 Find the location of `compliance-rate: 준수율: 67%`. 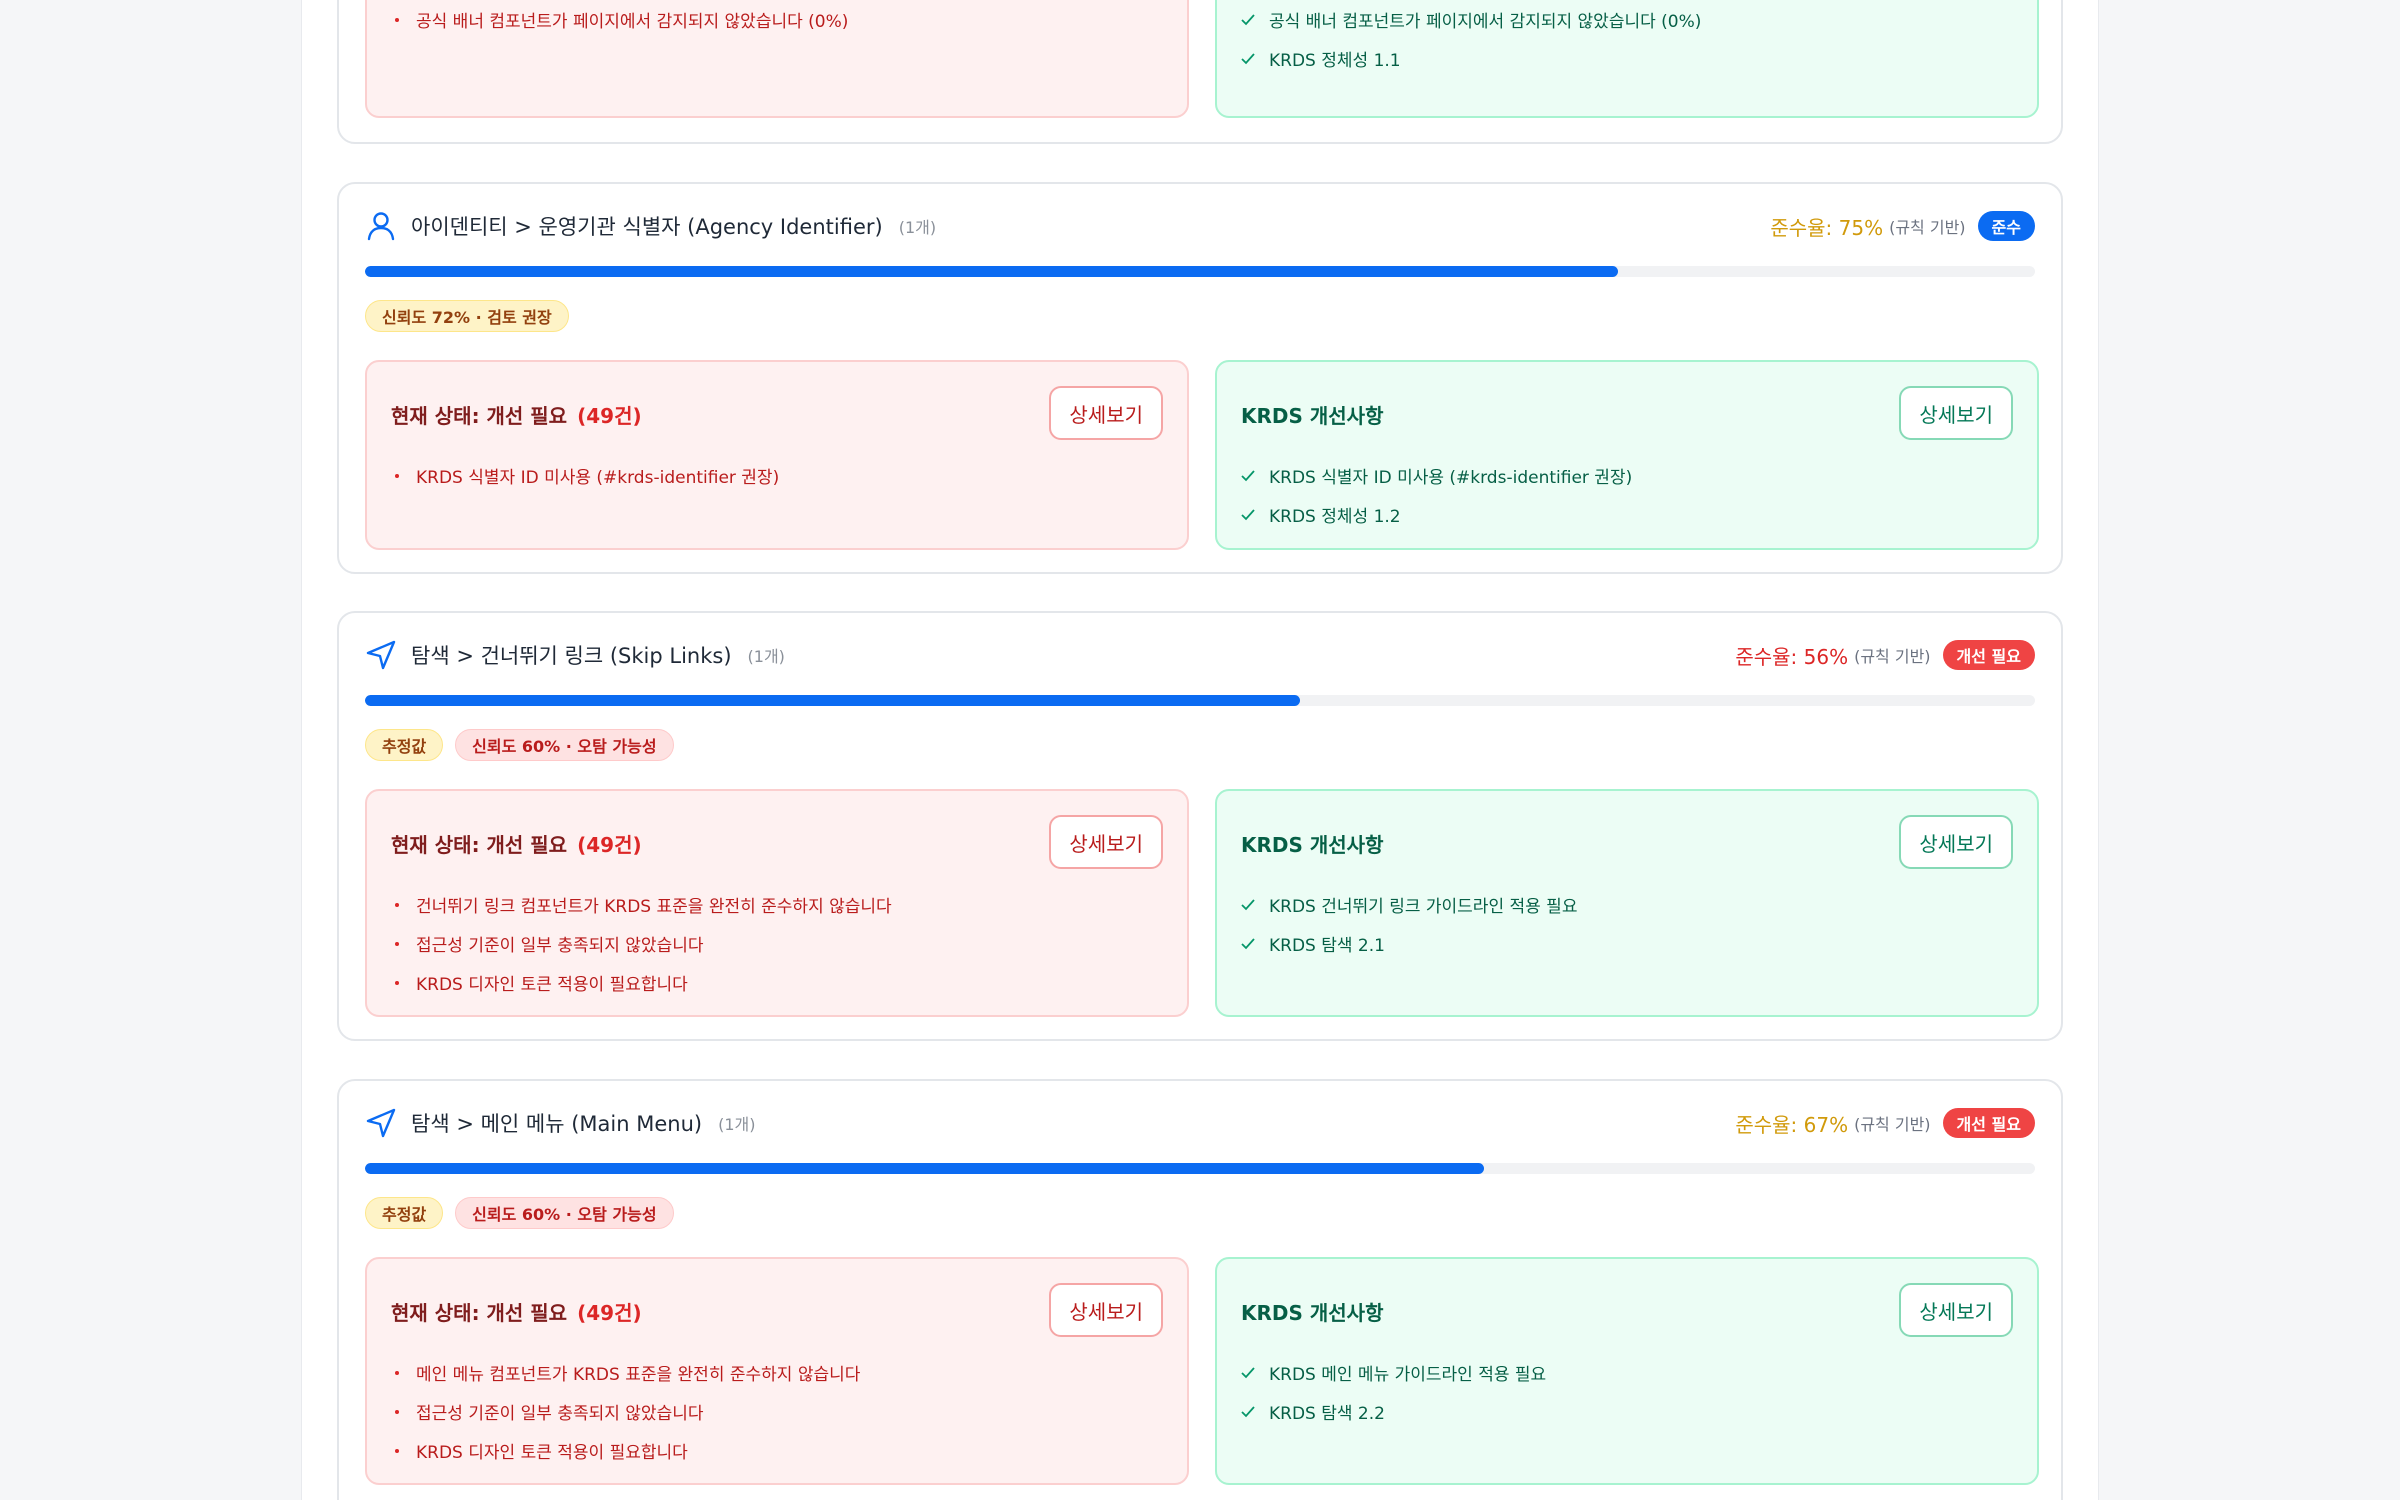

compliance-rate: 준수율: 67% is located at coordinates (1792, 1124).